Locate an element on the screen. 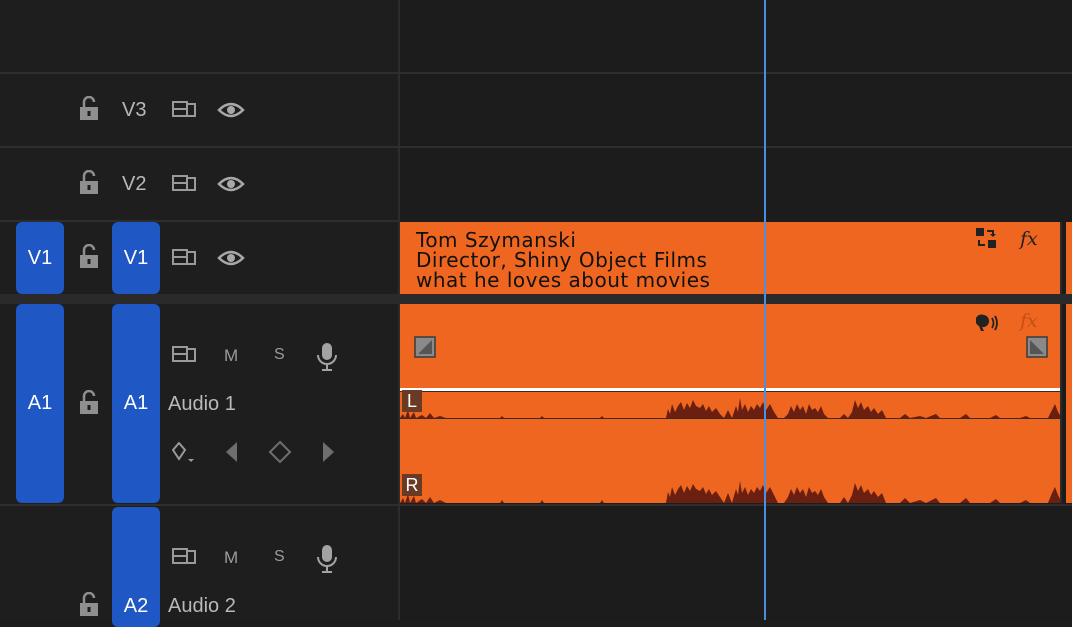  track-target-a2-label: A2 is located at coordinates (136, 606).